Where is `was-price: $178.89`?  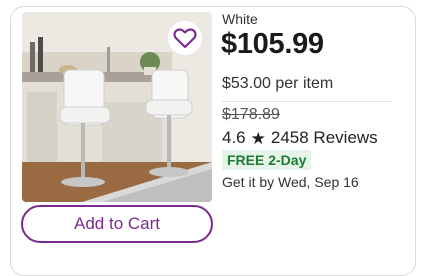
was-price: $178.89 is located at coordinates (251, 114).